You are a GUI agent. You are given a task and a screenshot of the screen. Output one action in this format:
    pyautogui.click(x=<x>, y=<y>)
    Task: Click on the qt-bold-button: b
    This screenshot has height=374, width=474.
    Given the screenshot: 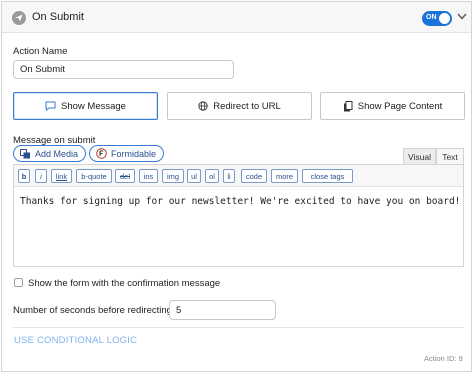 What is the action you would take?
    pyautogui.click(x=24, y=176)
    